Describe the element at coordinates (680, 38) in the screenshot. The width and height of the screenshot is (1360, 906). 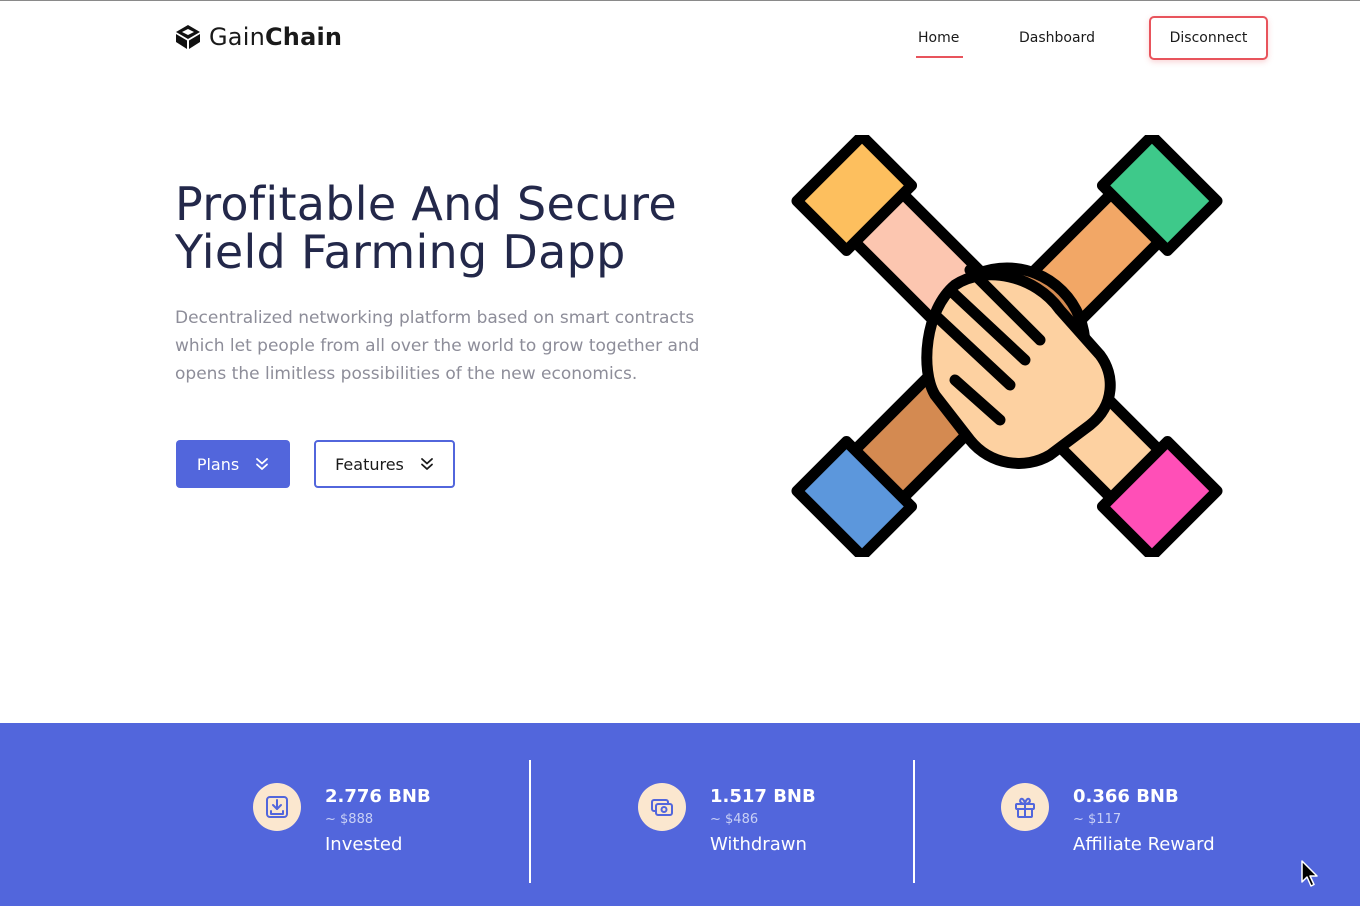
I see `main-nav: Home Dashboard Disconnect` at that location.